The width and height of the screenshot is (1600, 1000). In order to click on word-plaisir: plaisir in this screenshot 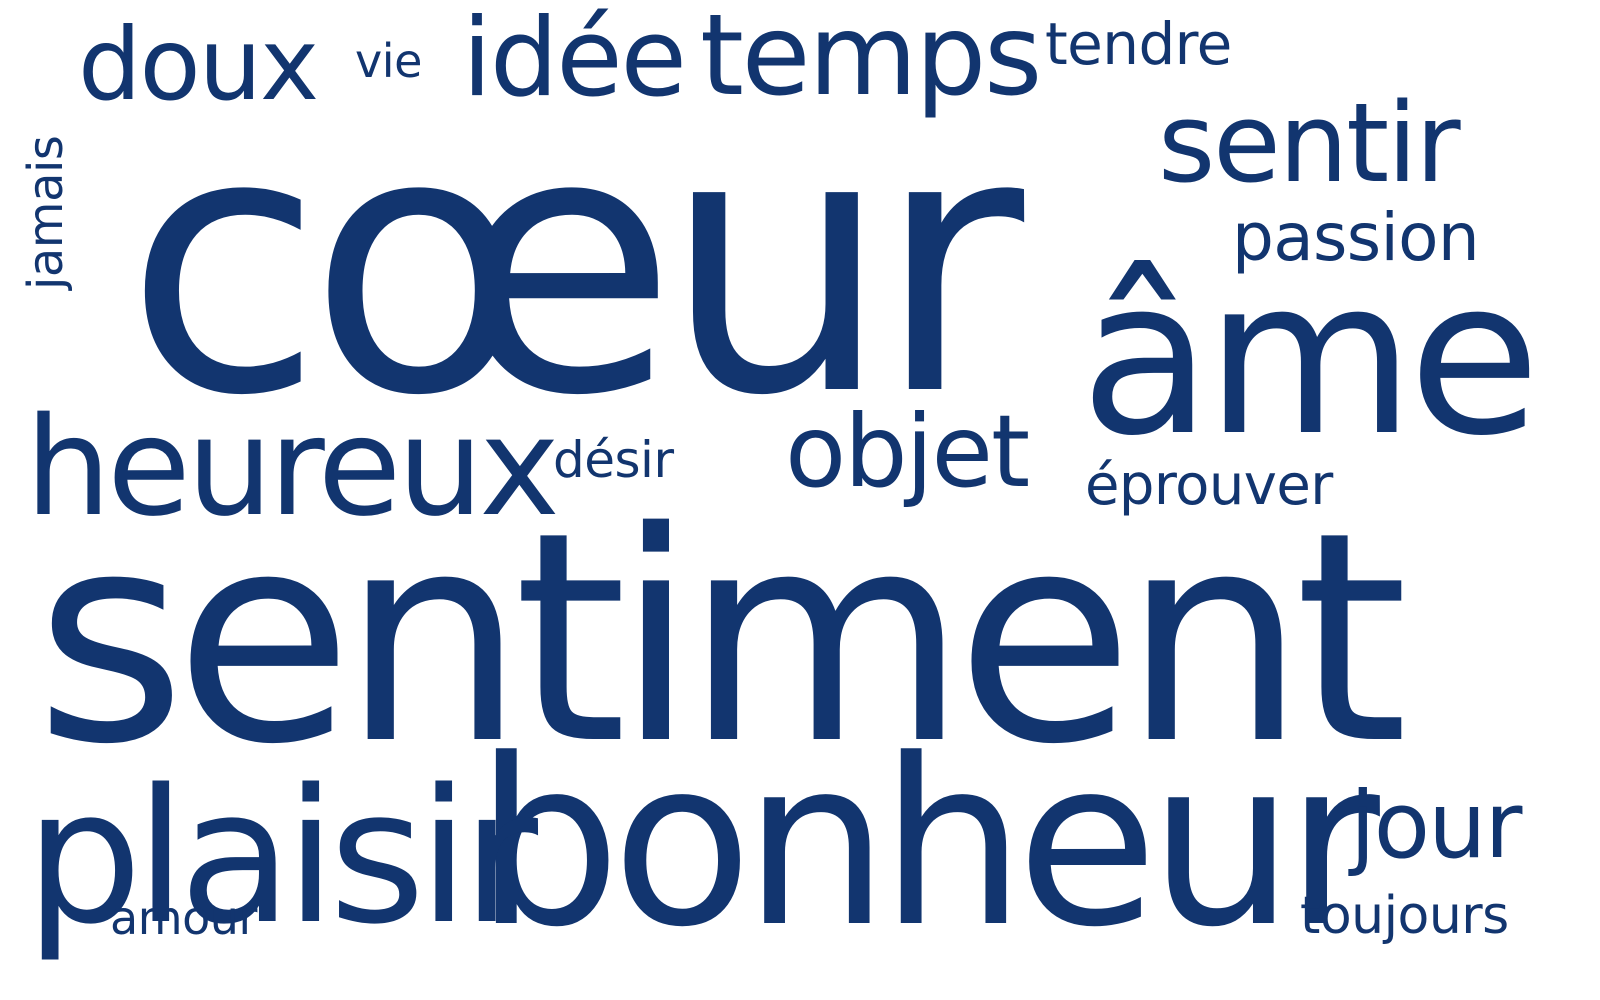, I will do `click(281, 857)`.